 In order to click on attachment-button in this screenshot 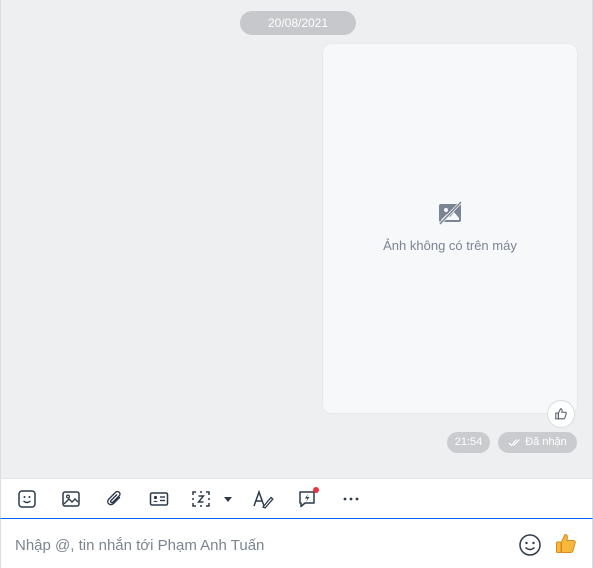, I will do `click(115, 499)`.